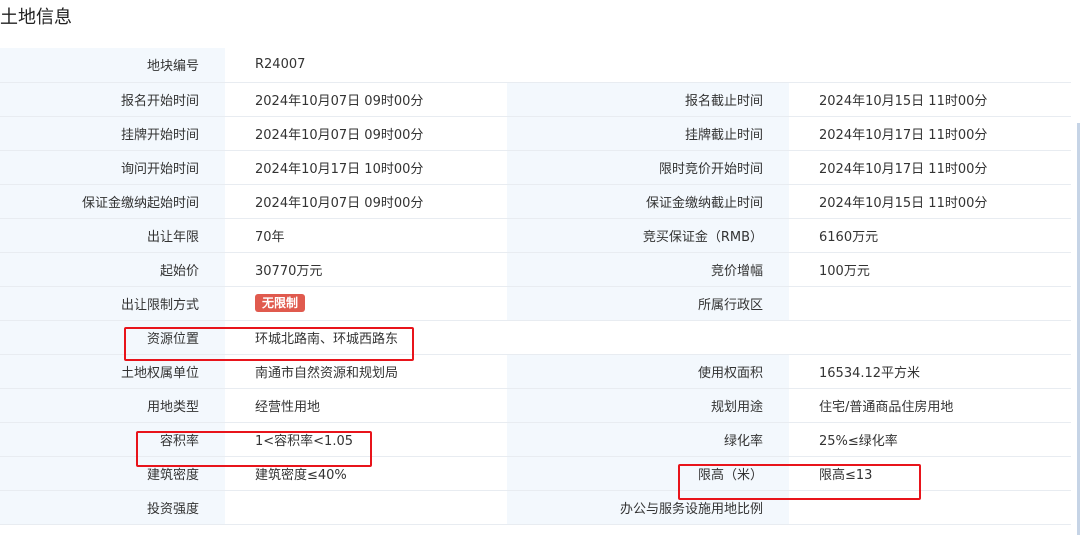  Describe the element at coordinates (648, 269) in the screenshot. I see `field-label: 竞价增幅` at that location.